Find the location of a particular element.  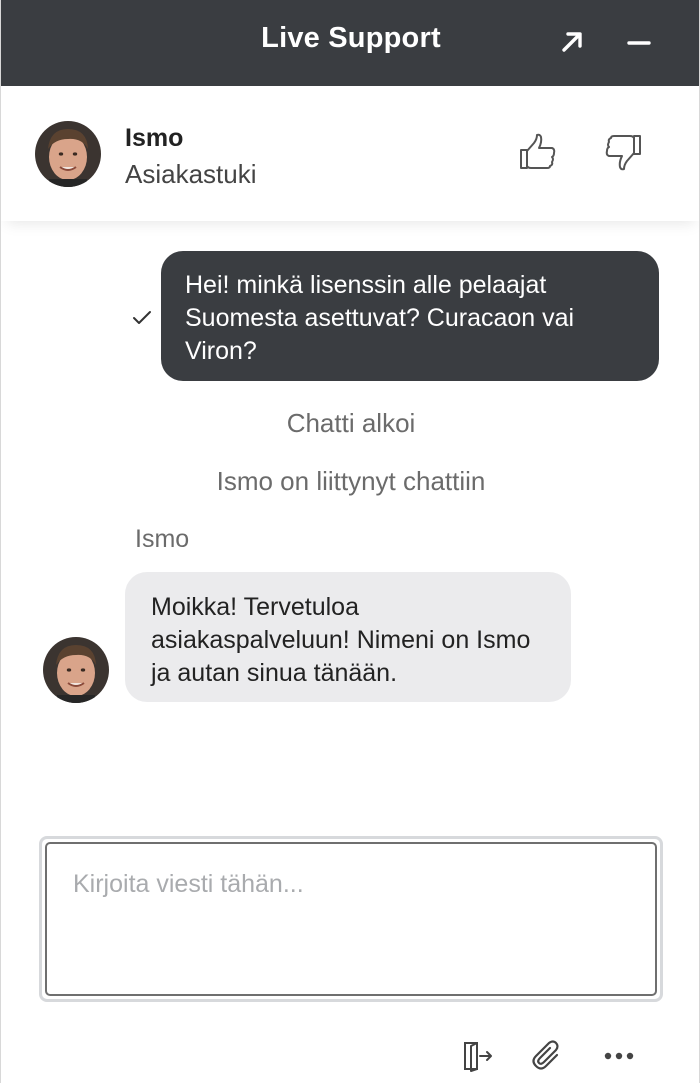

sender-name: Ismo is located at coordinates (162, 539).